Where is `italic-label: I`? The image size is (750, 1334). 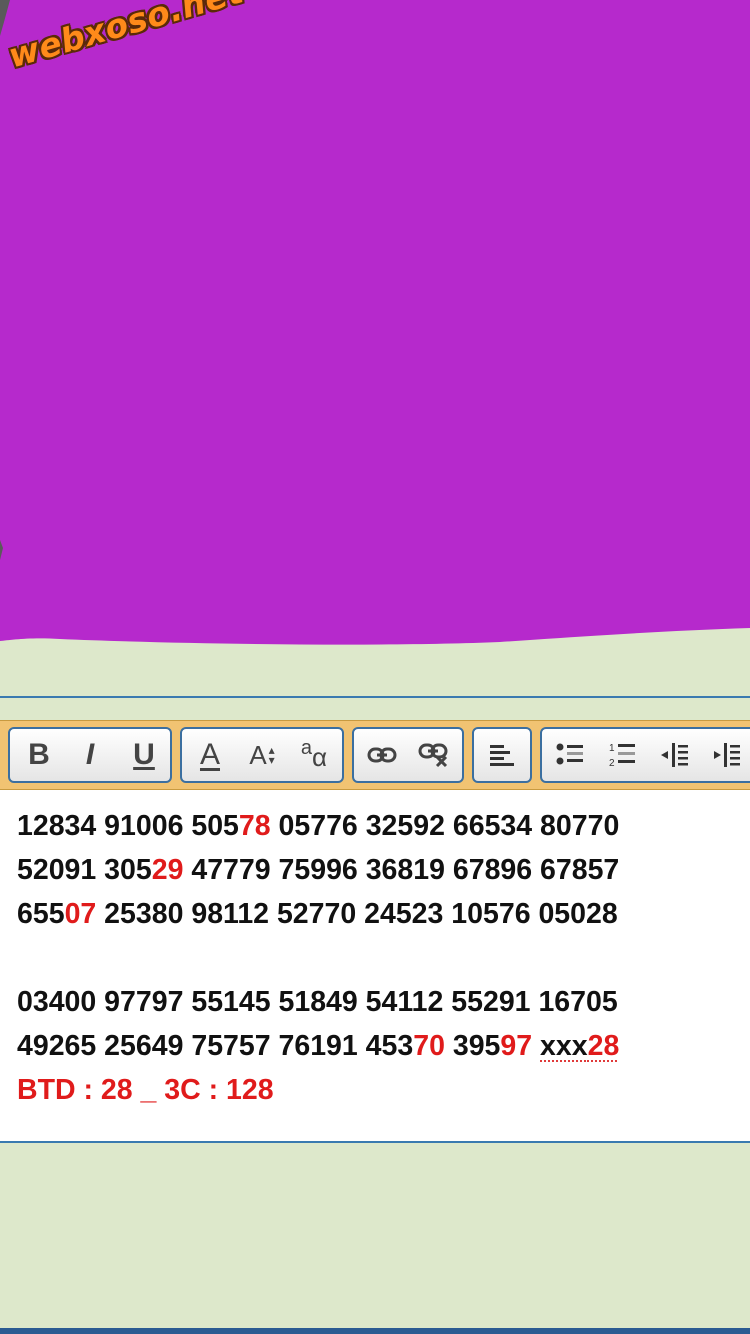 italic-label: I is located at coordinates (90, 754).